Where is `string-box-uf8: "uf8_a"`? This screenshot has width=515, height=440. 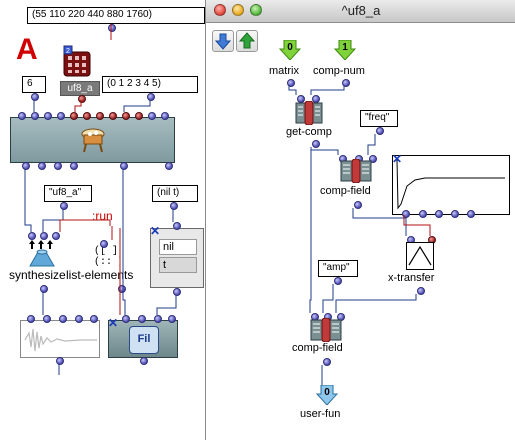
string-box-uf8: "uf8_a" is located at coordinates (68, 193).